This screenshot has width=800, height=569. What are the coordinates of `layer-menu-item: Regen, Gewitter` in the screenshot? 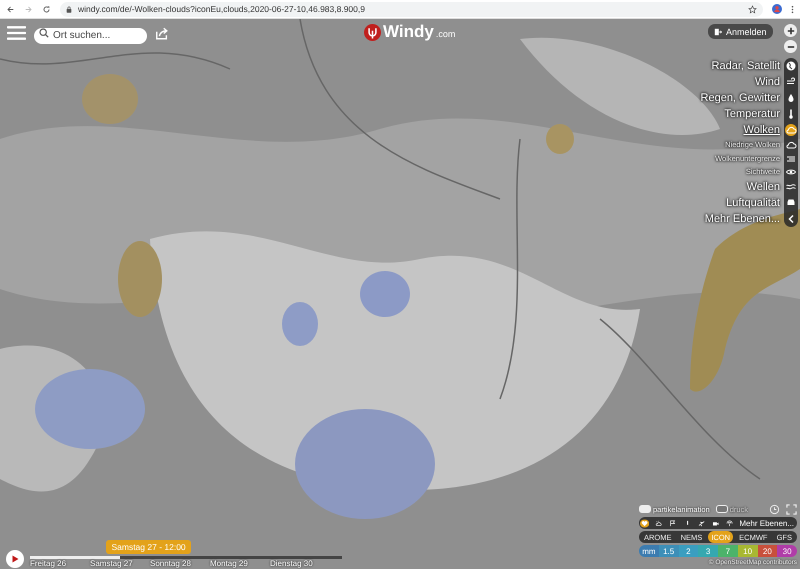 It's located at (740, 98).